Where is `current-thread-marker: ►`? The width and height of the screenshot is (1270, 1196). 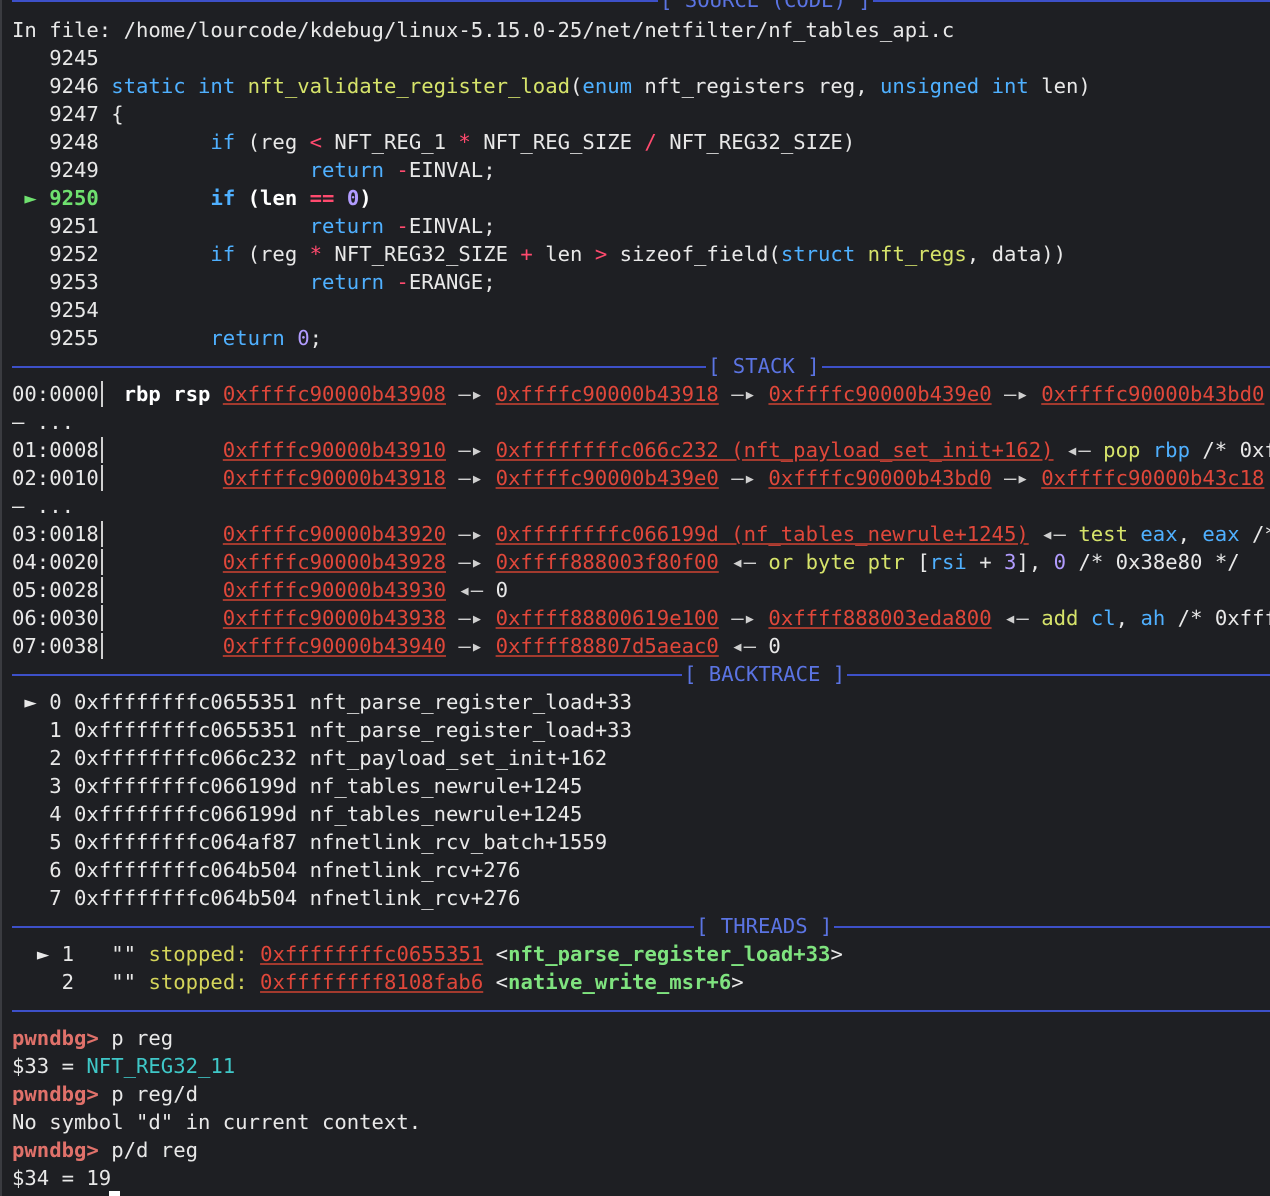
current-thread-marker: ► is located at coordinates (43, 954).